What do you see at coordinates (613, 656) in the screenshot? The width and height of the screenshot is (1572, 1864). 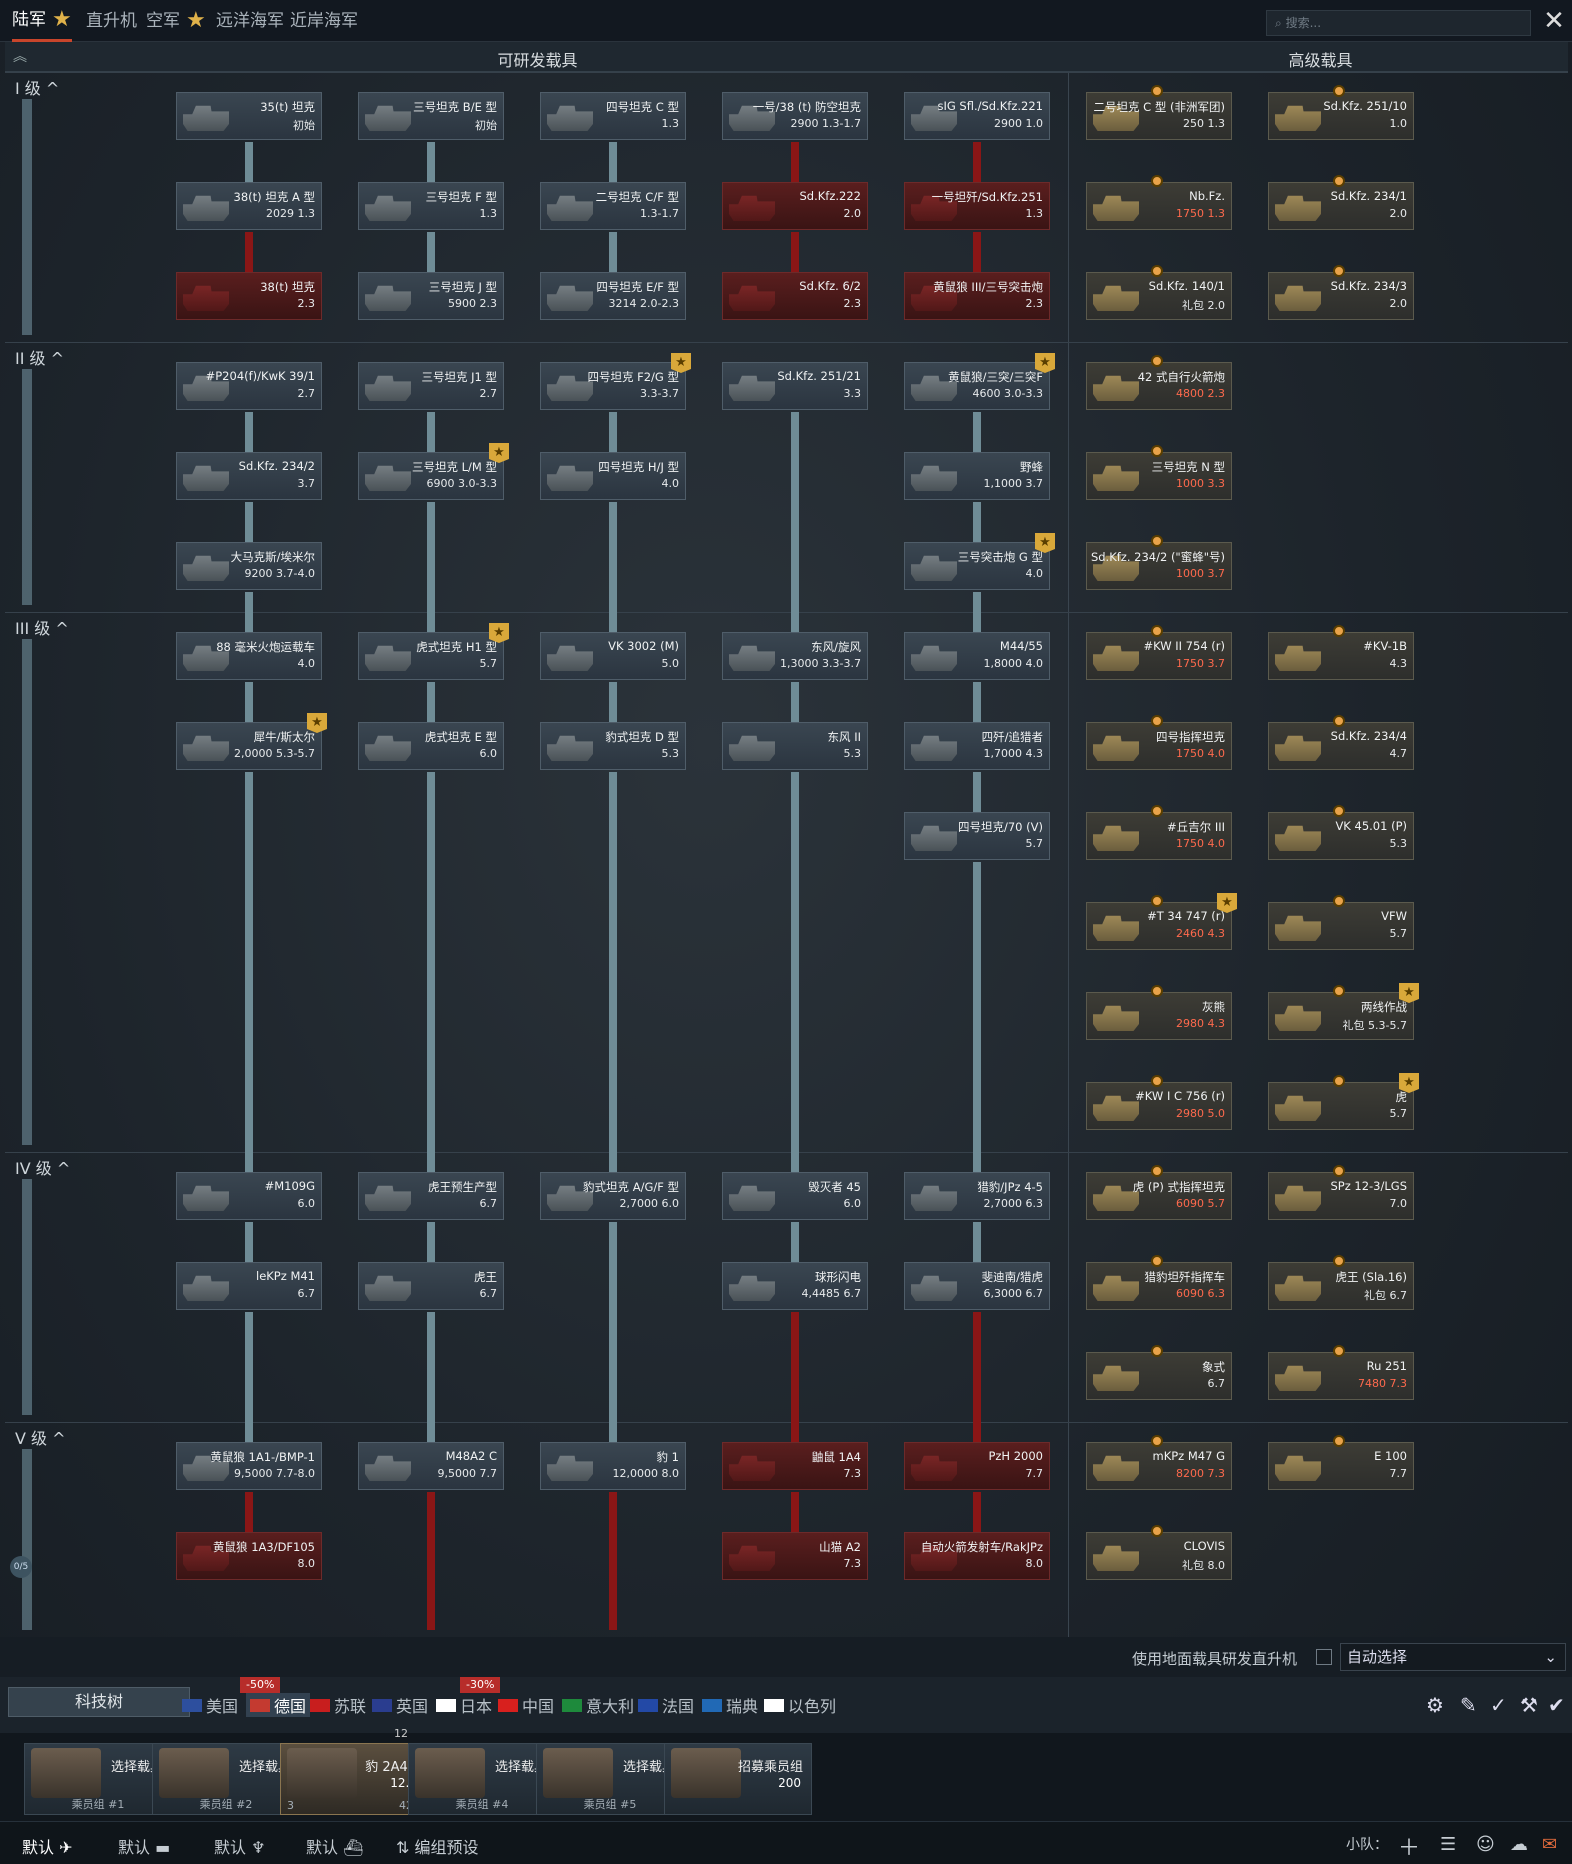 I see `vehicle-card: VK 3002 (M) 5.0` at bounding box center [613, 656].